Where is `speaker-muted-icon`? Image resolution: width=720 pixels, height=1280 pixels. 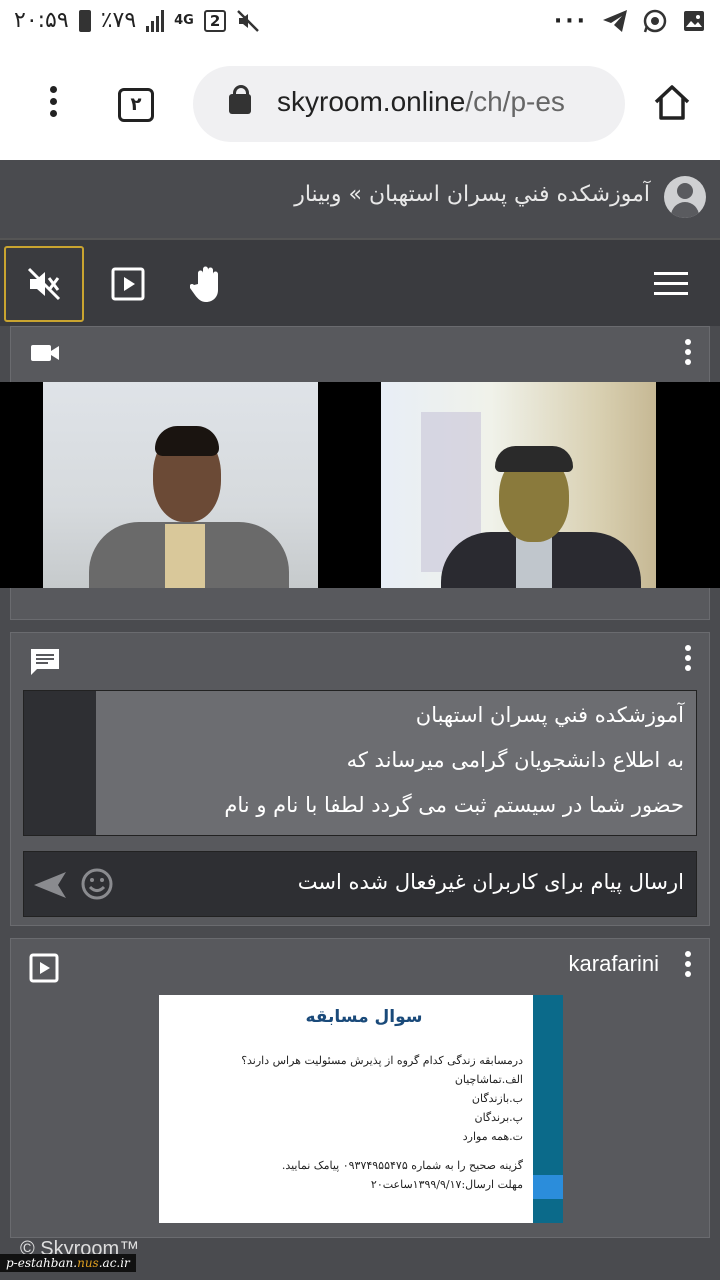 speaker-muted-icon is located at coordinates (44, 284).